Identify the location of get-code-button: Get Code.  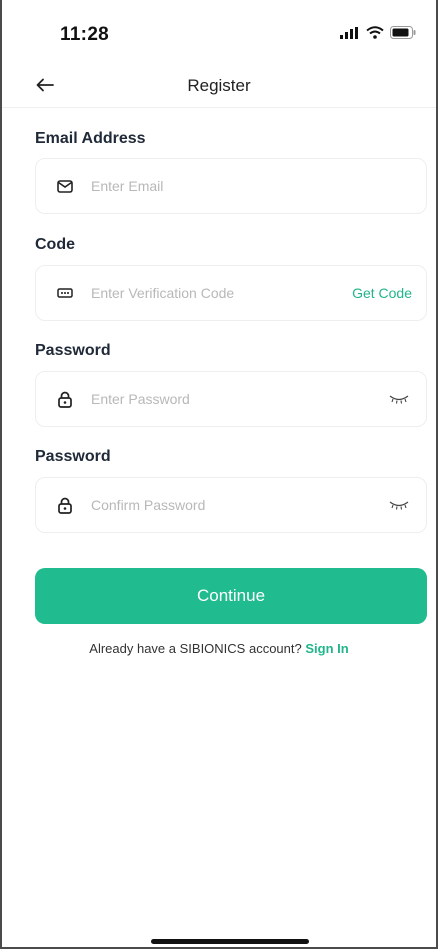
(382, 293).